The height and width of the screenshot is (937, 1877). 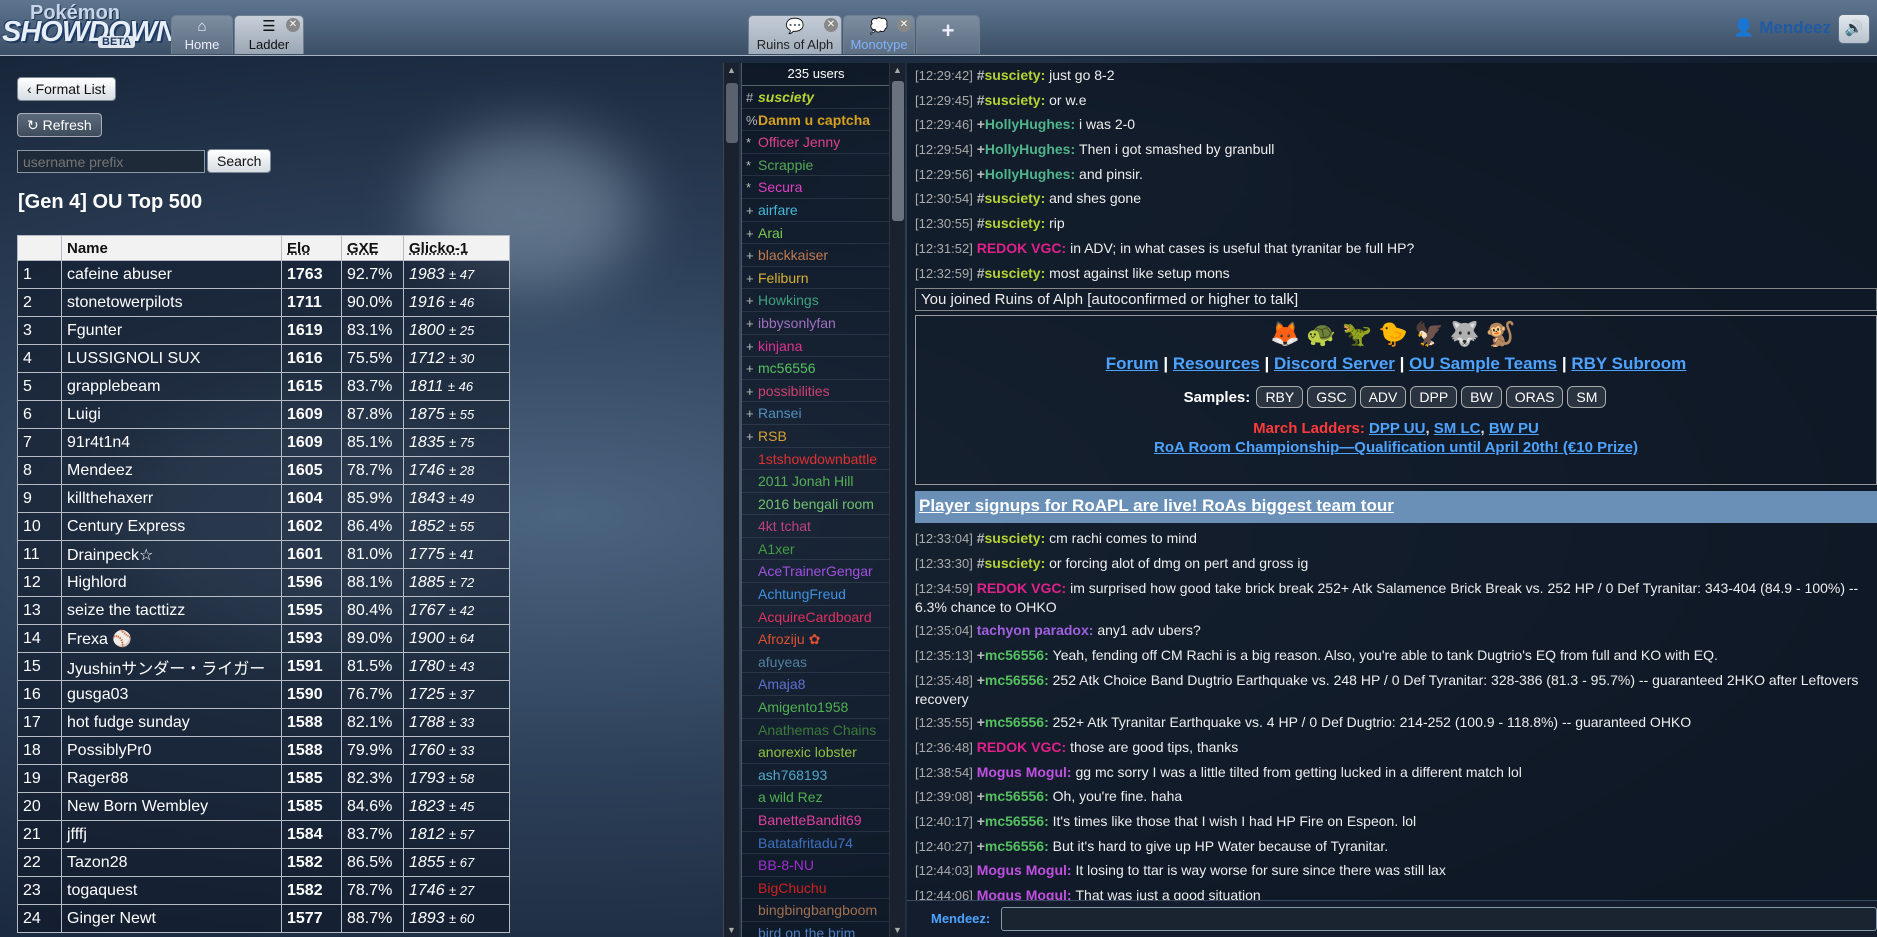 What do you see at coordinates (816, 888) in the screenshot?
I see `user-list-item: BigChuchu` at bounding box center [816, 888].